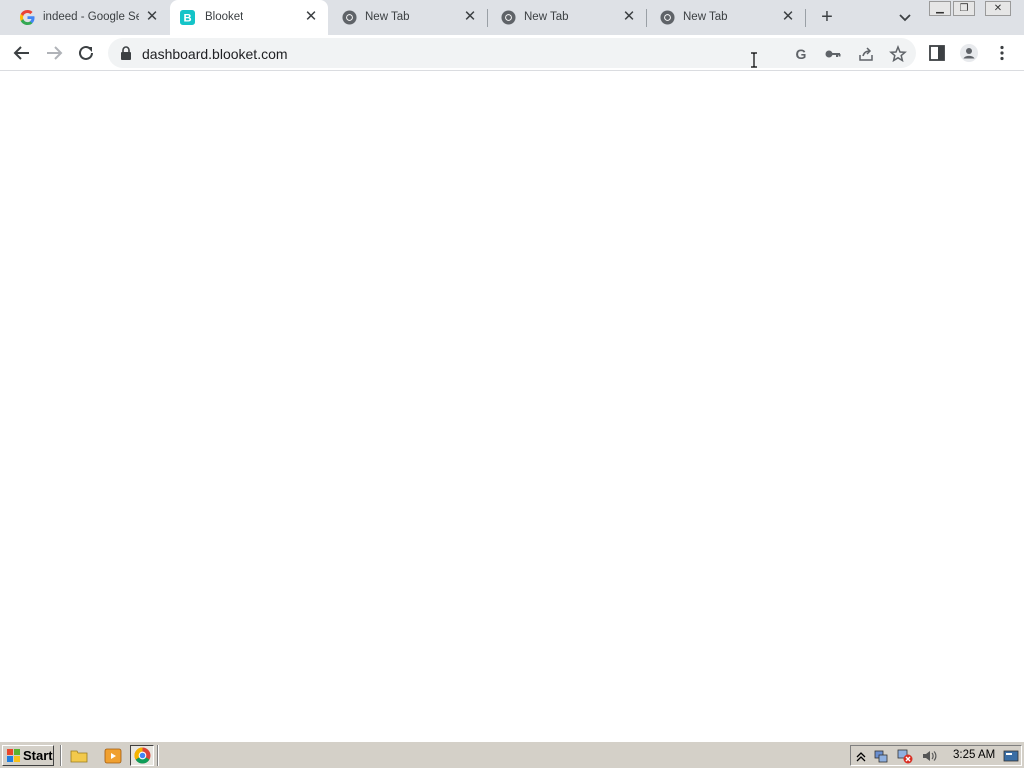 Image resolution: width=1024 pixels, height=768 pixels. I want to click on google-icon, so click(27, 17).